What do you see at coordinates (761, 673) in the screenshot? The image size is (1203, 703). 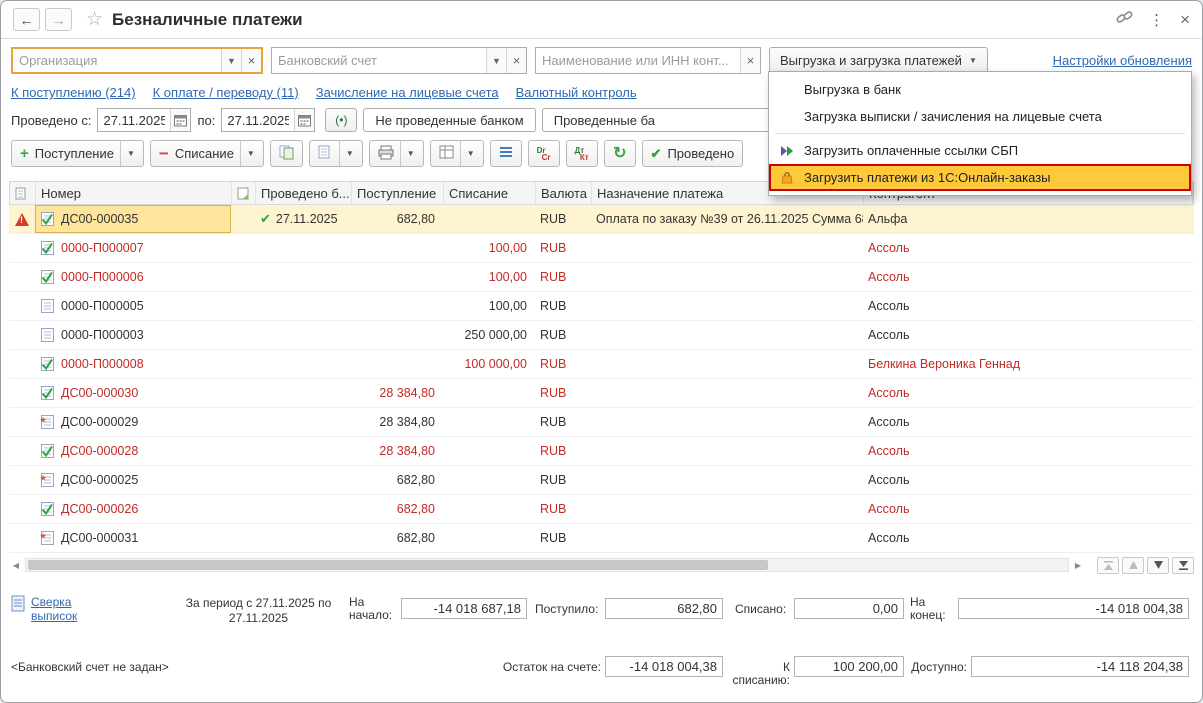 I see `to-writeoff-label: К списанию:` at bounding box center [761, 673].